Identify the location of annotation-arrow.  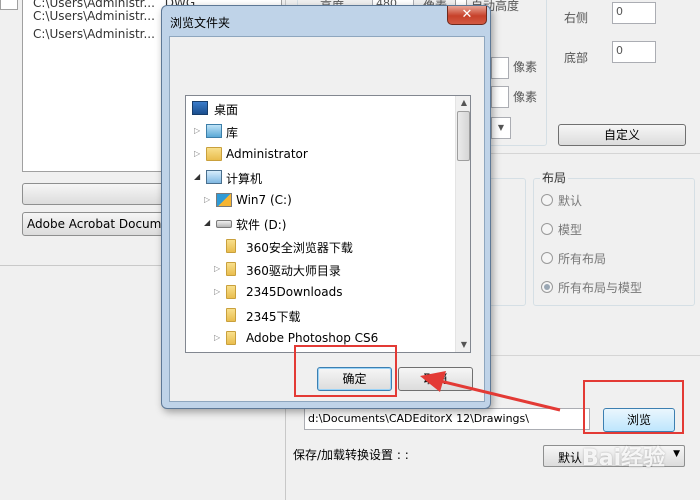
(490, 391).